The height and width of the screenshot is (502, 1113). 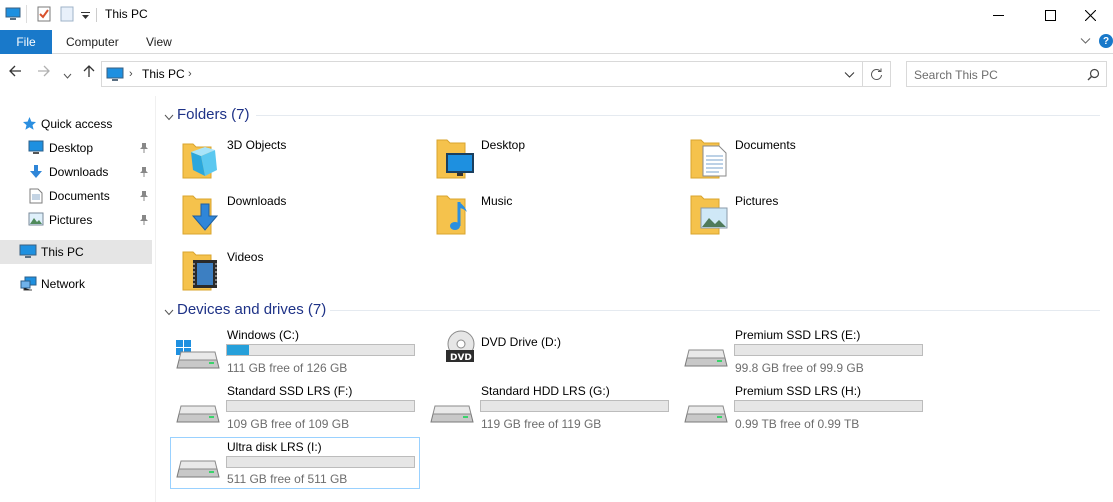 I want to click on close-button, so click(x=1090, y=15).